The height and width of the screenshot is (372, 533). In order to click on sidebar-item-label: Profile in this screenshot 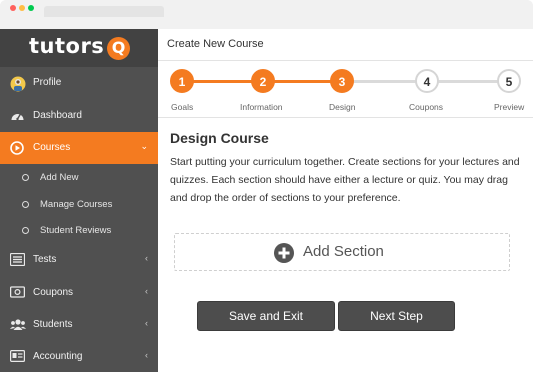, I will do `click(47, 82)`.